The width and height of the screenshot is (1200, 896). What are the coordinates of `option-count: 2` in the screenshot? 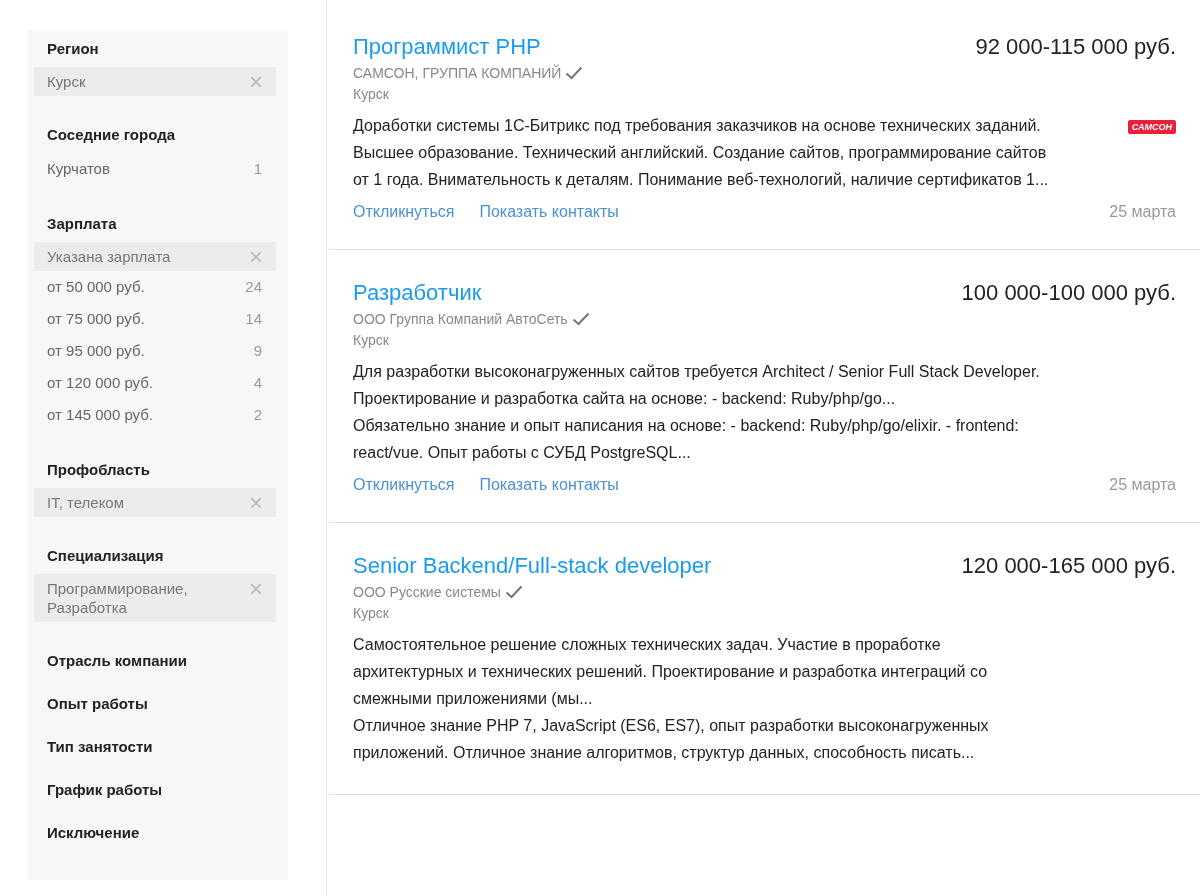 It's located at (257, 415).